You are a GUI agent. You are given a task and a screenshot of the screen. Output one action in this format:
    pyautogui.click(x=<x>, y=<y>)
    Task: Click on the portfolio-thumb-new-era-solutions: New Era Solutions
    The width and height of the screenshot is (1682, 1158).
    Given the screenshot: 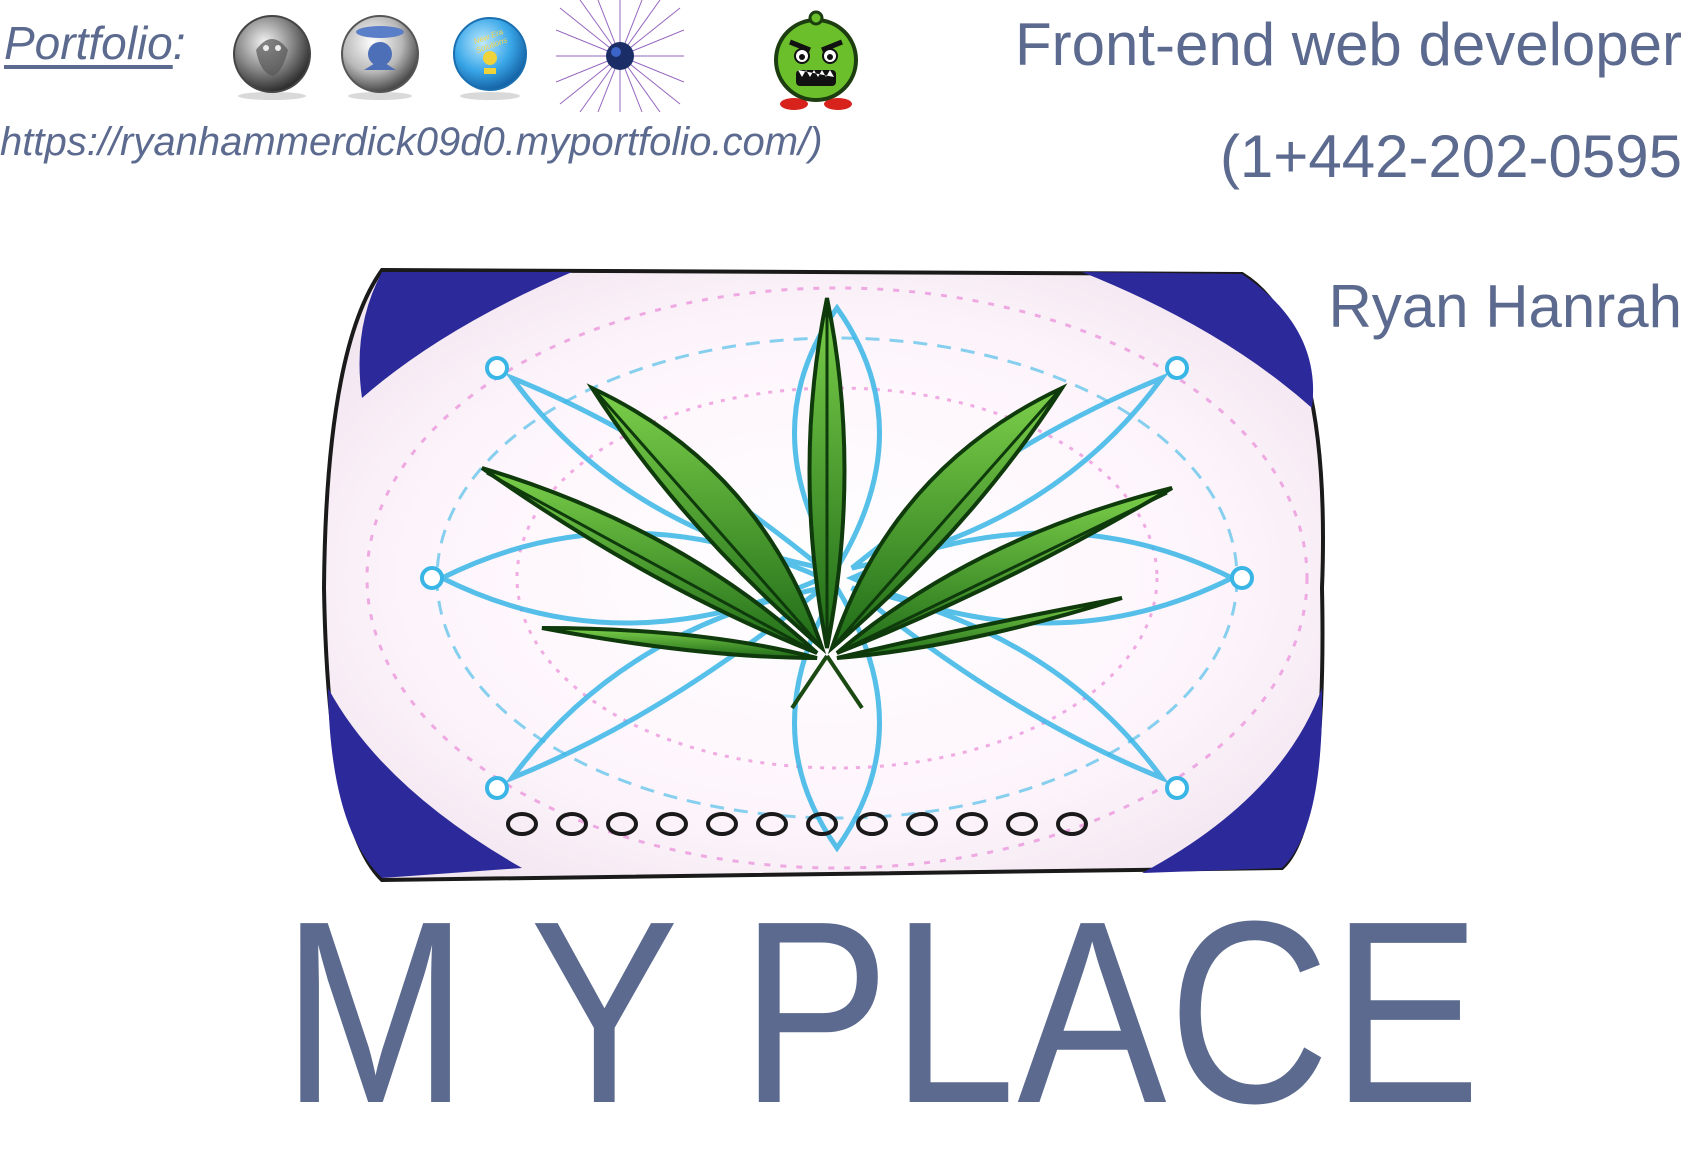 What is the action you would take?
    pyautogui.click(x=490, y=56)
    